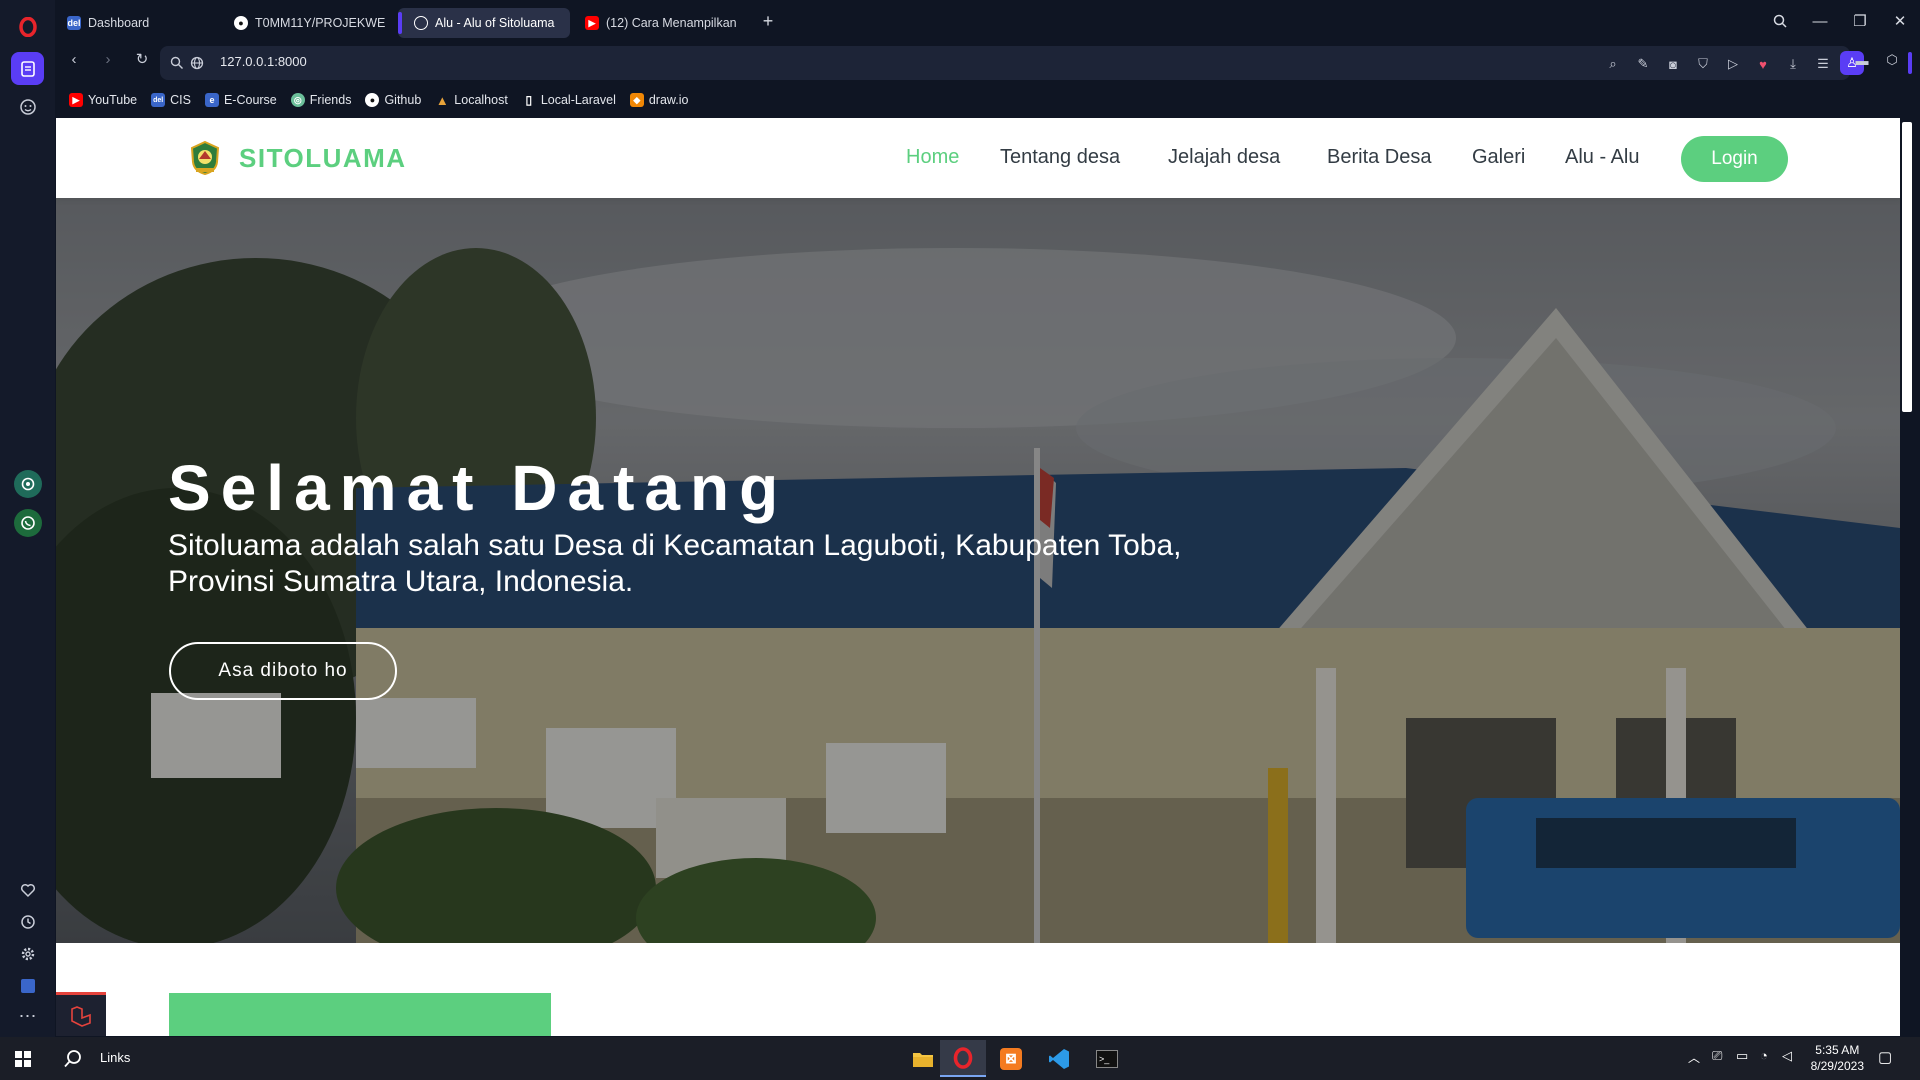 Image resolution: width=1920 pixels, height=1080 pixels. What do you see at coordinates (323, 158) in the screenshot?
I see `brand-name: SITOLUAMA` at bounding box center [323, 158].